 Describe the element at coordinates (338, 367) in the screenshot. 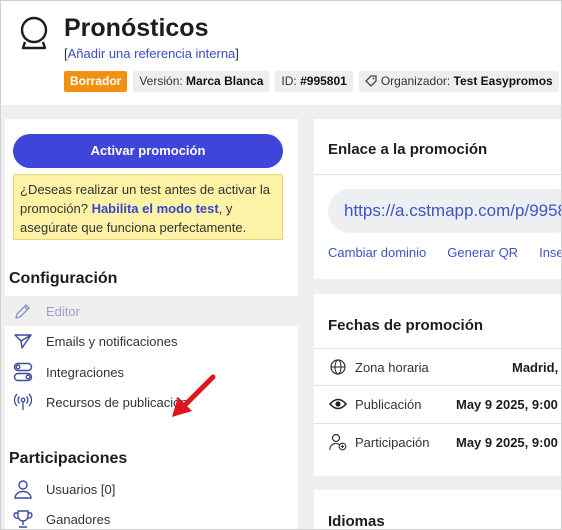

I see `globe-icon` at that location.